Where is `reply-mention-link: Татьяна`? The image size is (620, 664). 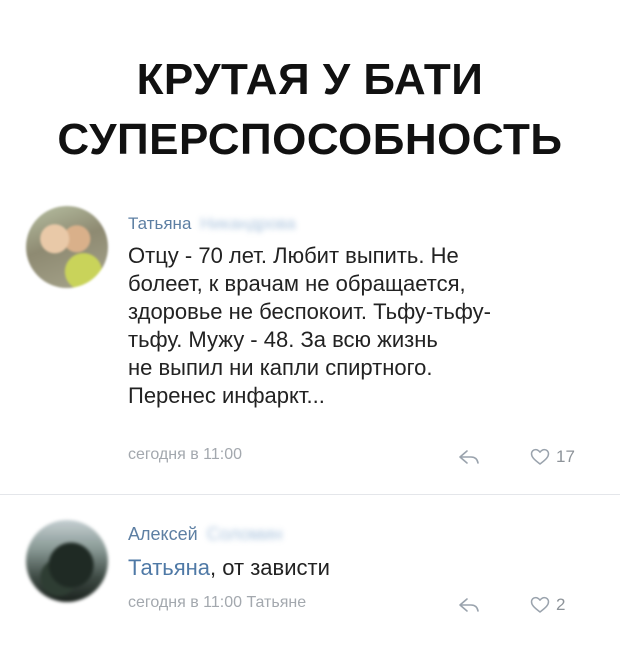 reply-mention-link: Татьяна is located at coordinates (169, 567).